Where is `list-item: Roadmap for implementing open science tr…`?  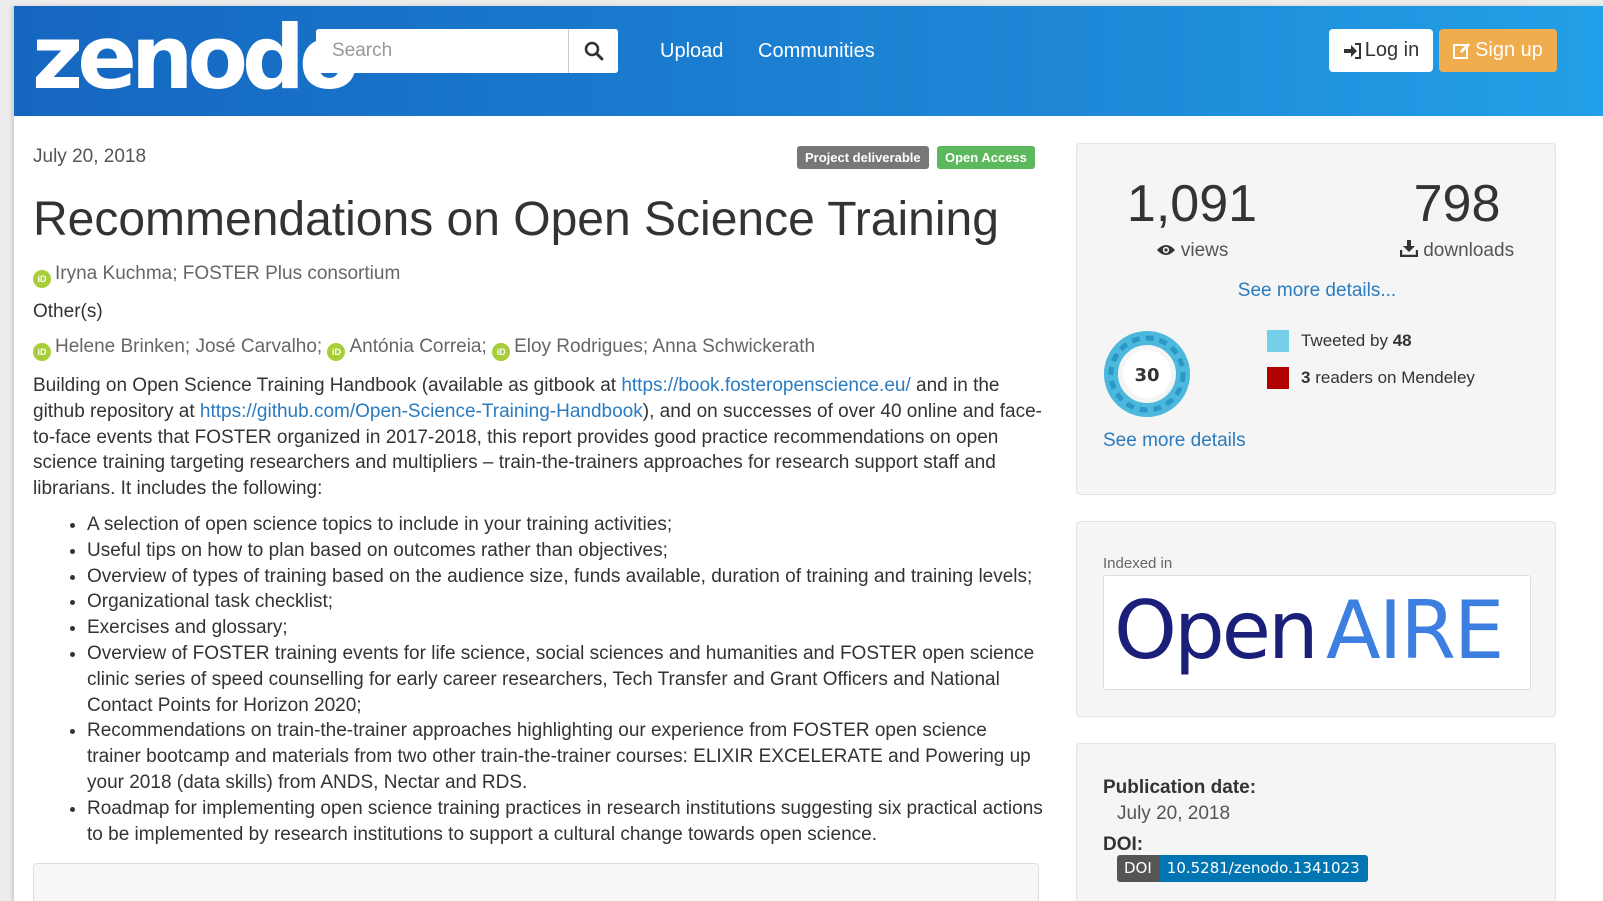 list-item: Roadmap for implementing open science tr… is located at coordinates (565, 822).